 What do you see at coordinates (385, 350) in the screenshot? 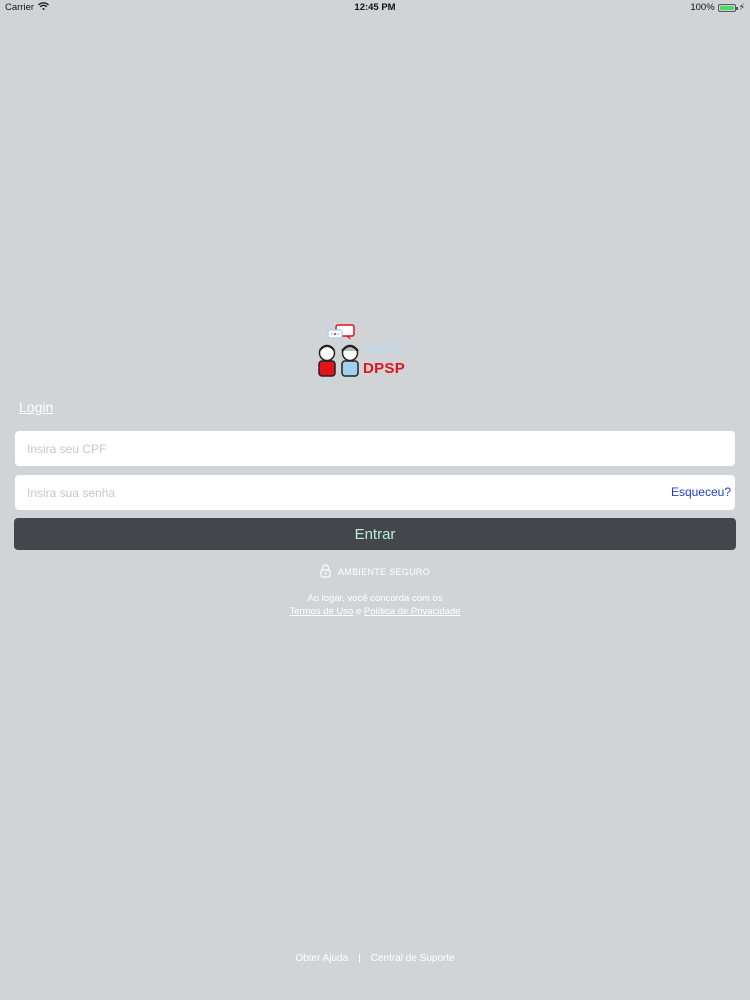
I see `logo-subtitle: PORTAL` at bounding box center [385, 350].